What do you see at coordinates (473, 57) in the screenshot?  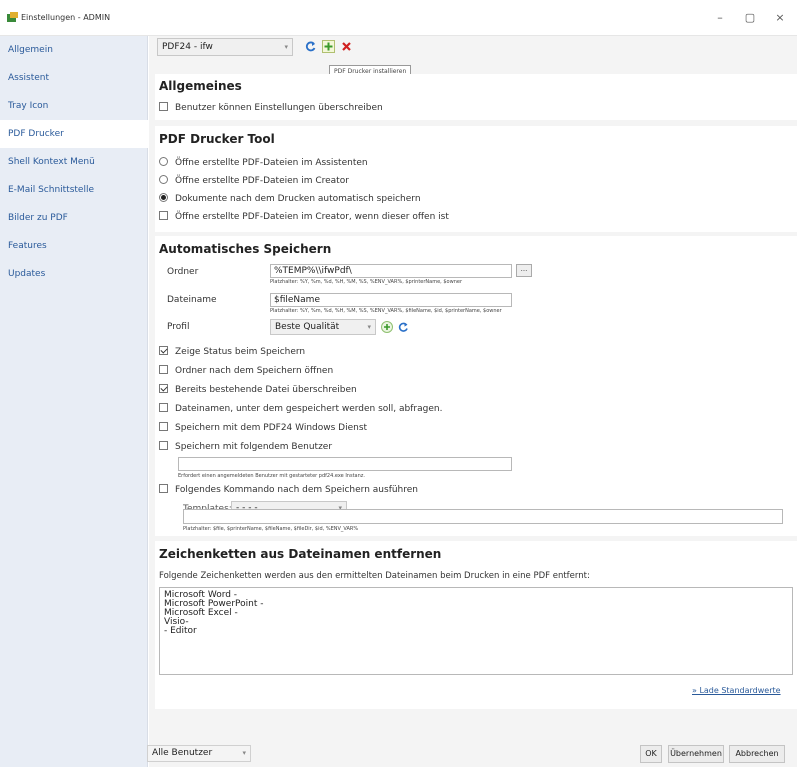 I see `printer-toolbar: PDF24 - ifw ▾ PDF Drucker installieren` at bounding box center [473, 57].